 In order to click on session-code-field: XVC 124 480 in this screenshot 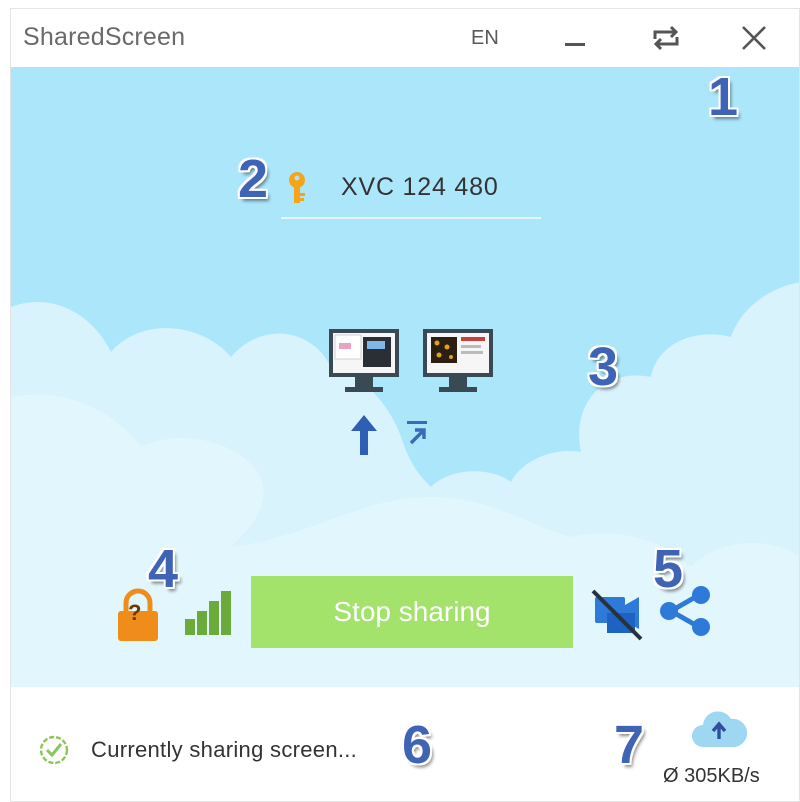, I will do `click(411, 193)`.